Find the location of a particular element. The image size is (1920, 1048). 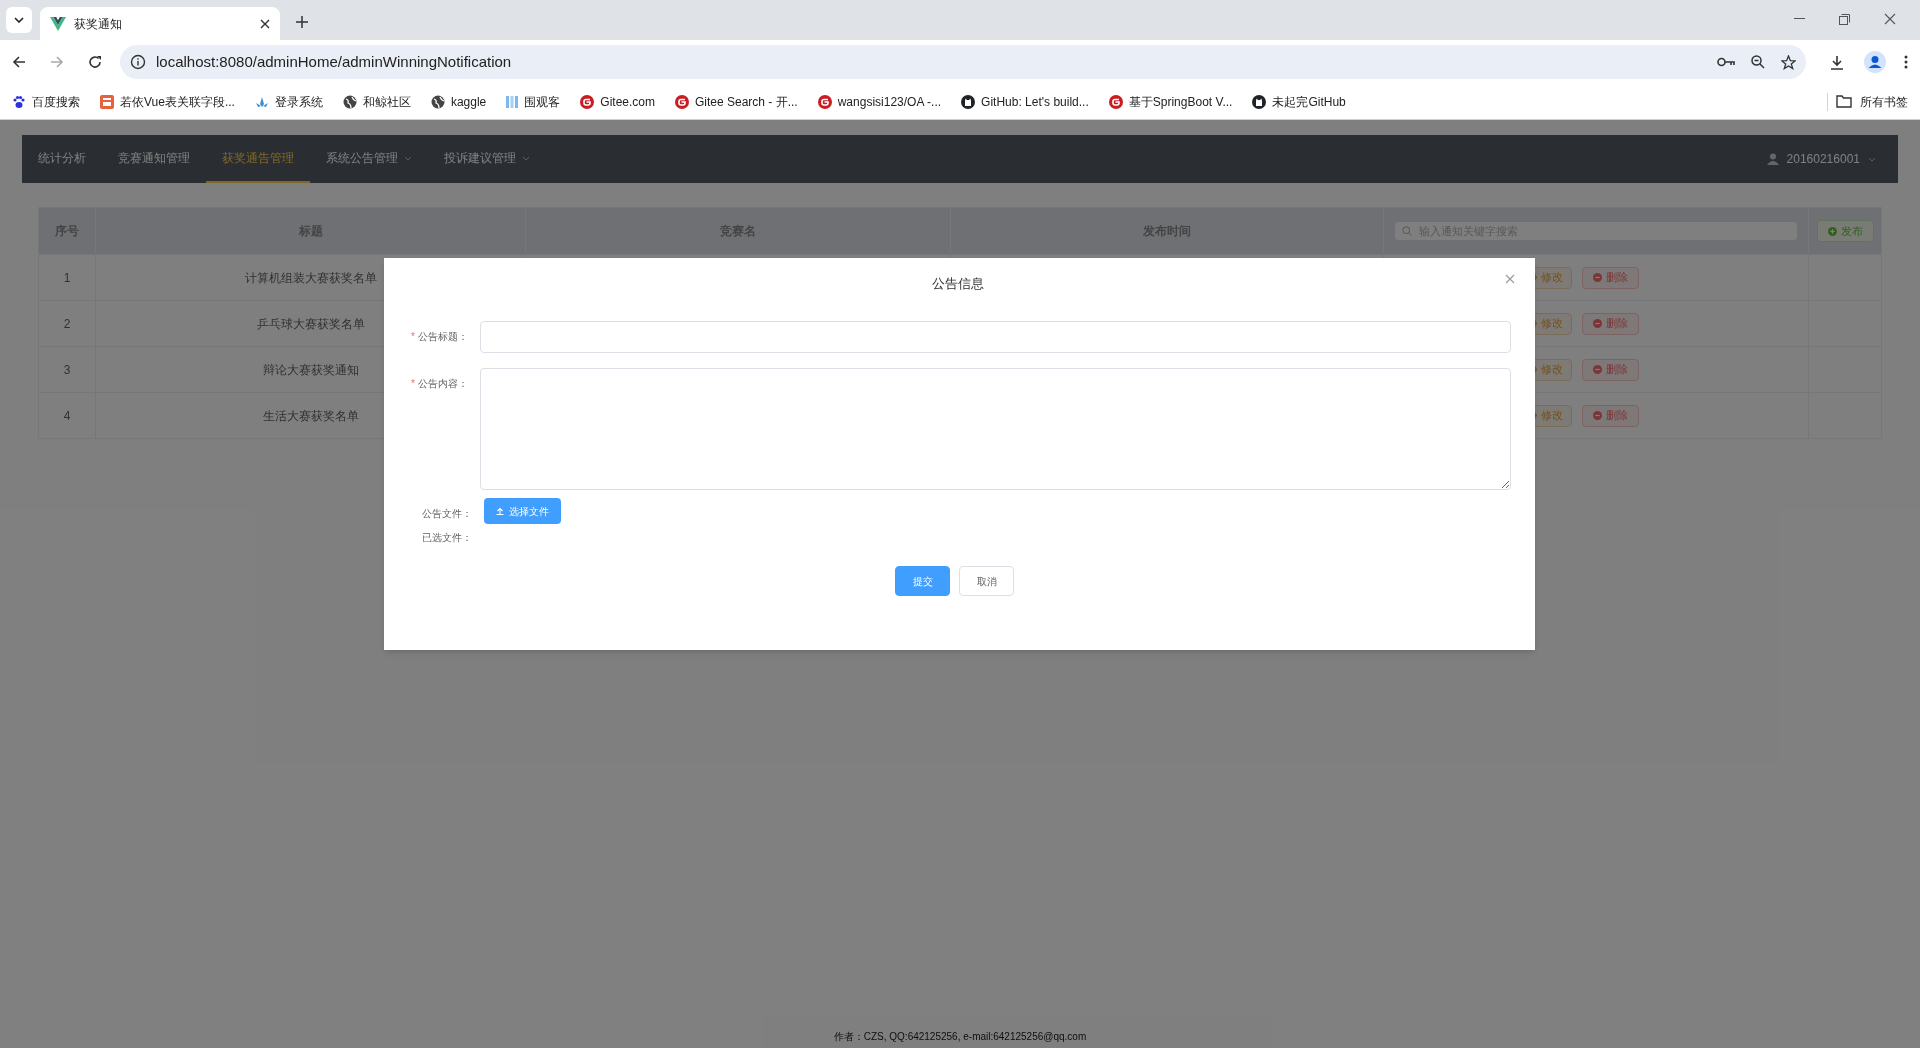

address-bar: localhost:8080/adminHome/adminWinningNotification is located at coordinates (963, 62).